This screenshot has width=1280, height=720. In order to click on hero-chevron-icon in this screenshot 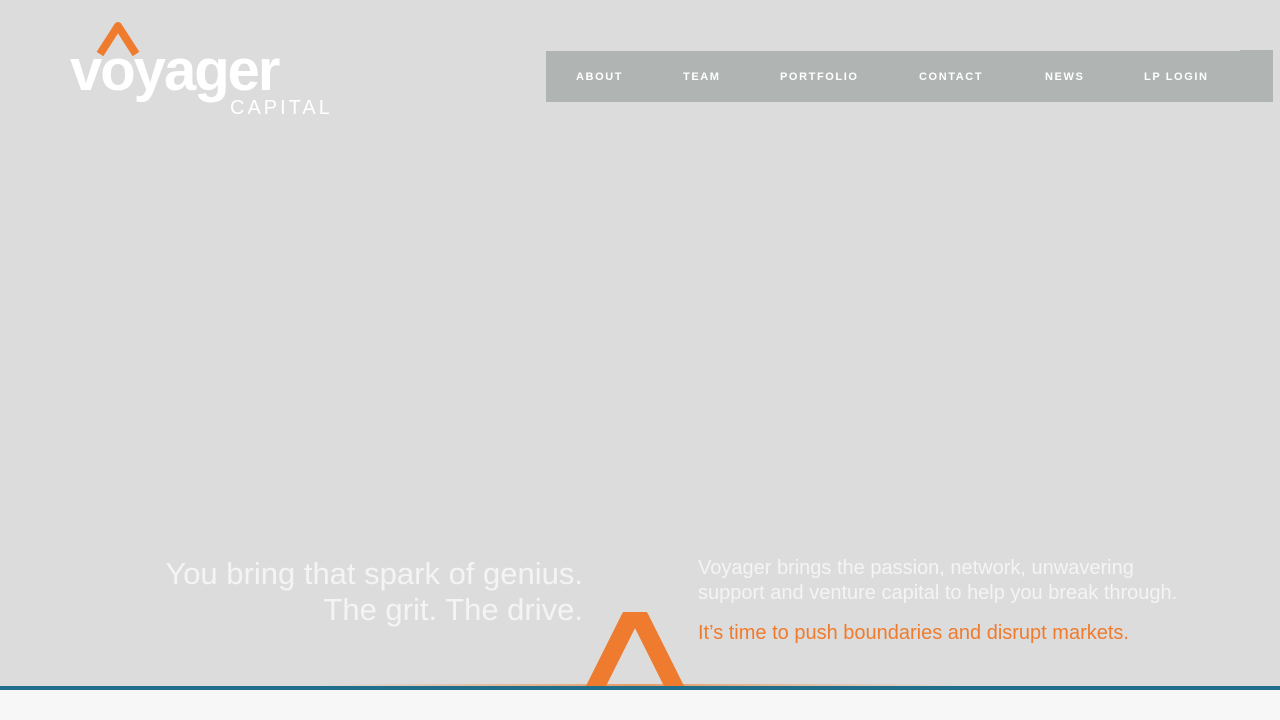, I will do `click(635, 651)`.